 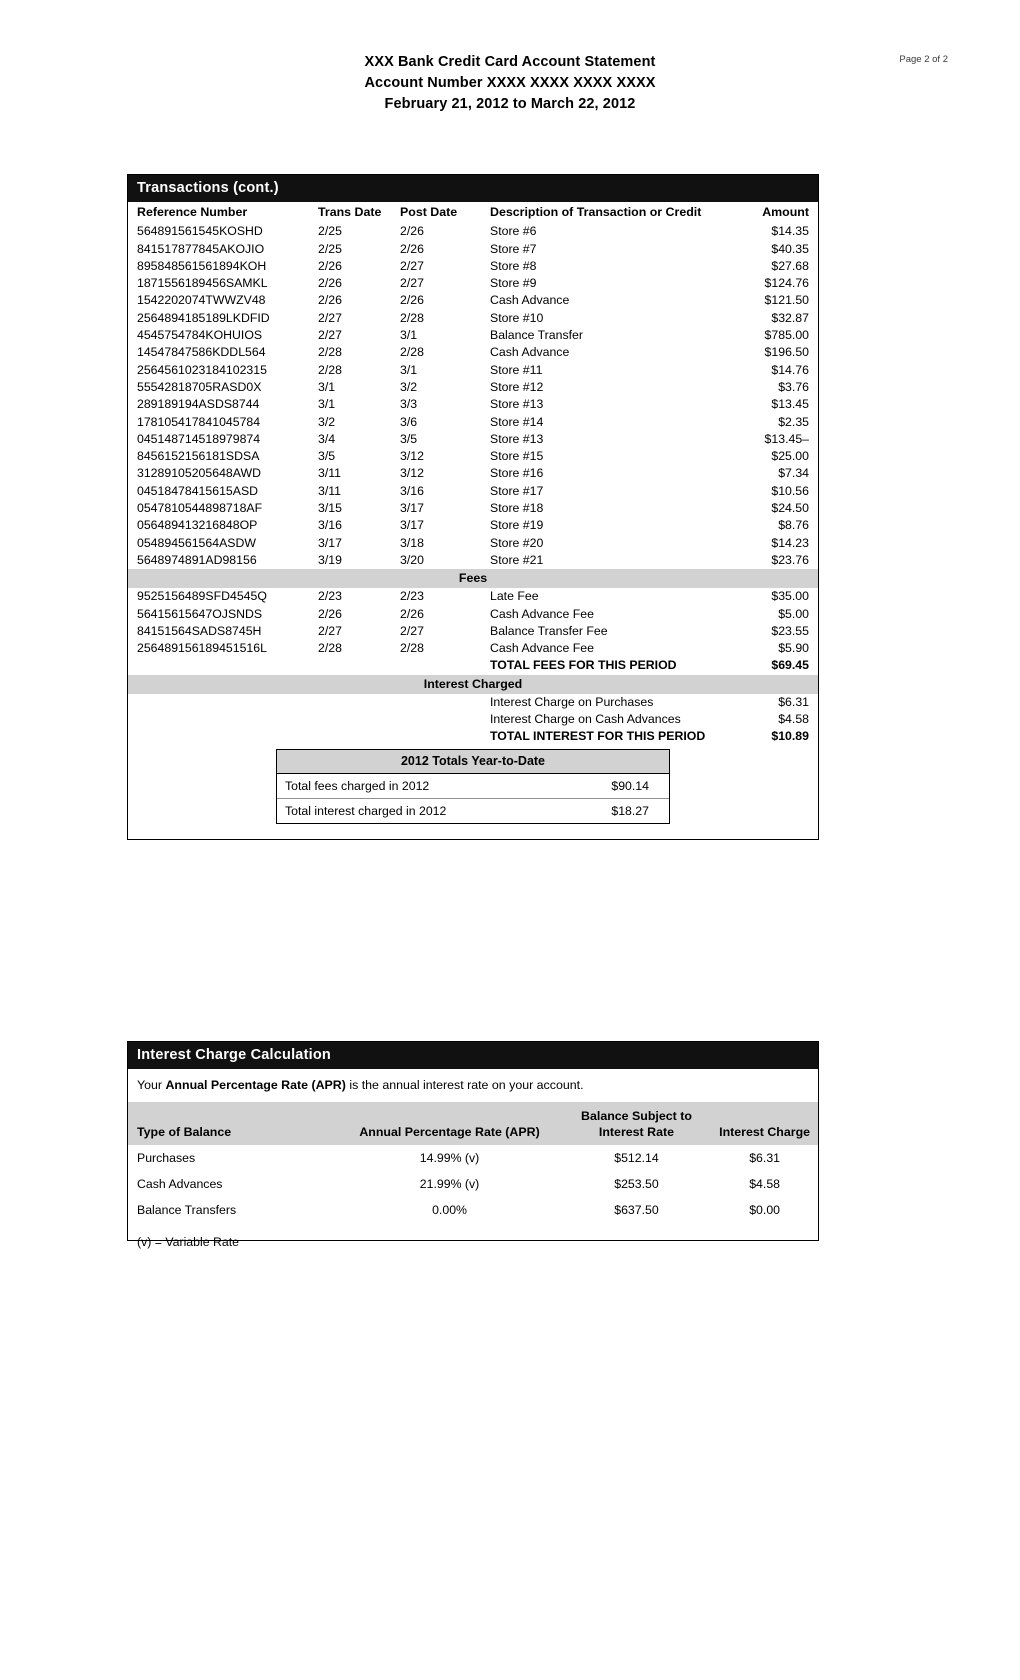 I want to click on ytd-row-label: Total fees charged in 2012, so click(x=357, y=786).